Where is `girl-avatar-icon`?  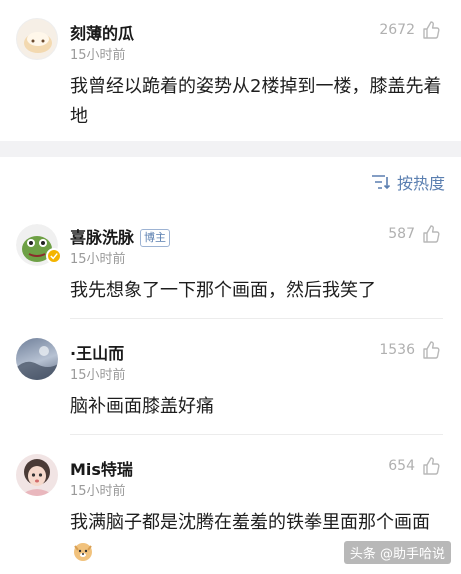 girl-avatar-icon is located at coordinates (37, 477).